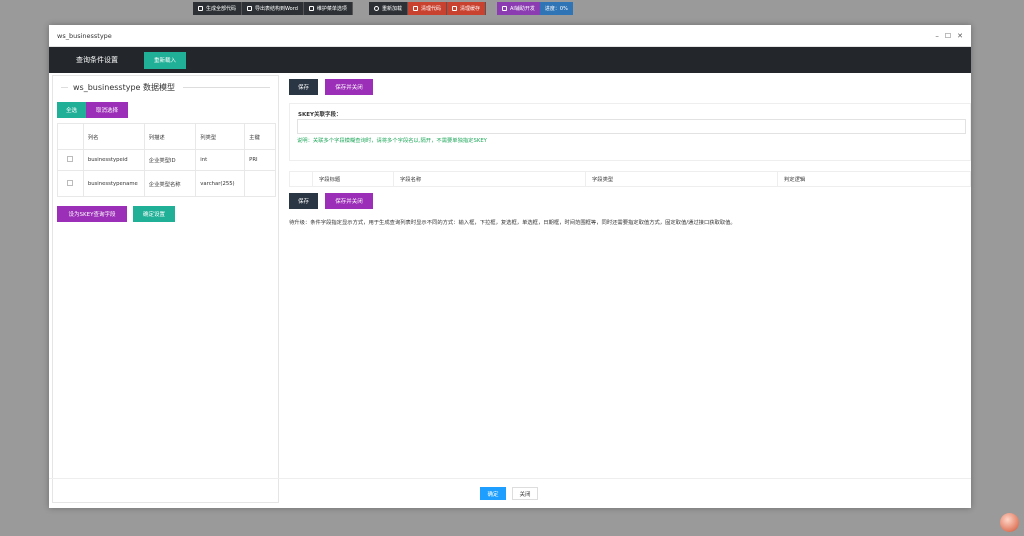 The height and width of the screenshot is (536, 1024). I want to click on fields-table: 字段标题 字段名称 字段类型 判定逻辑, so click(630, 179).